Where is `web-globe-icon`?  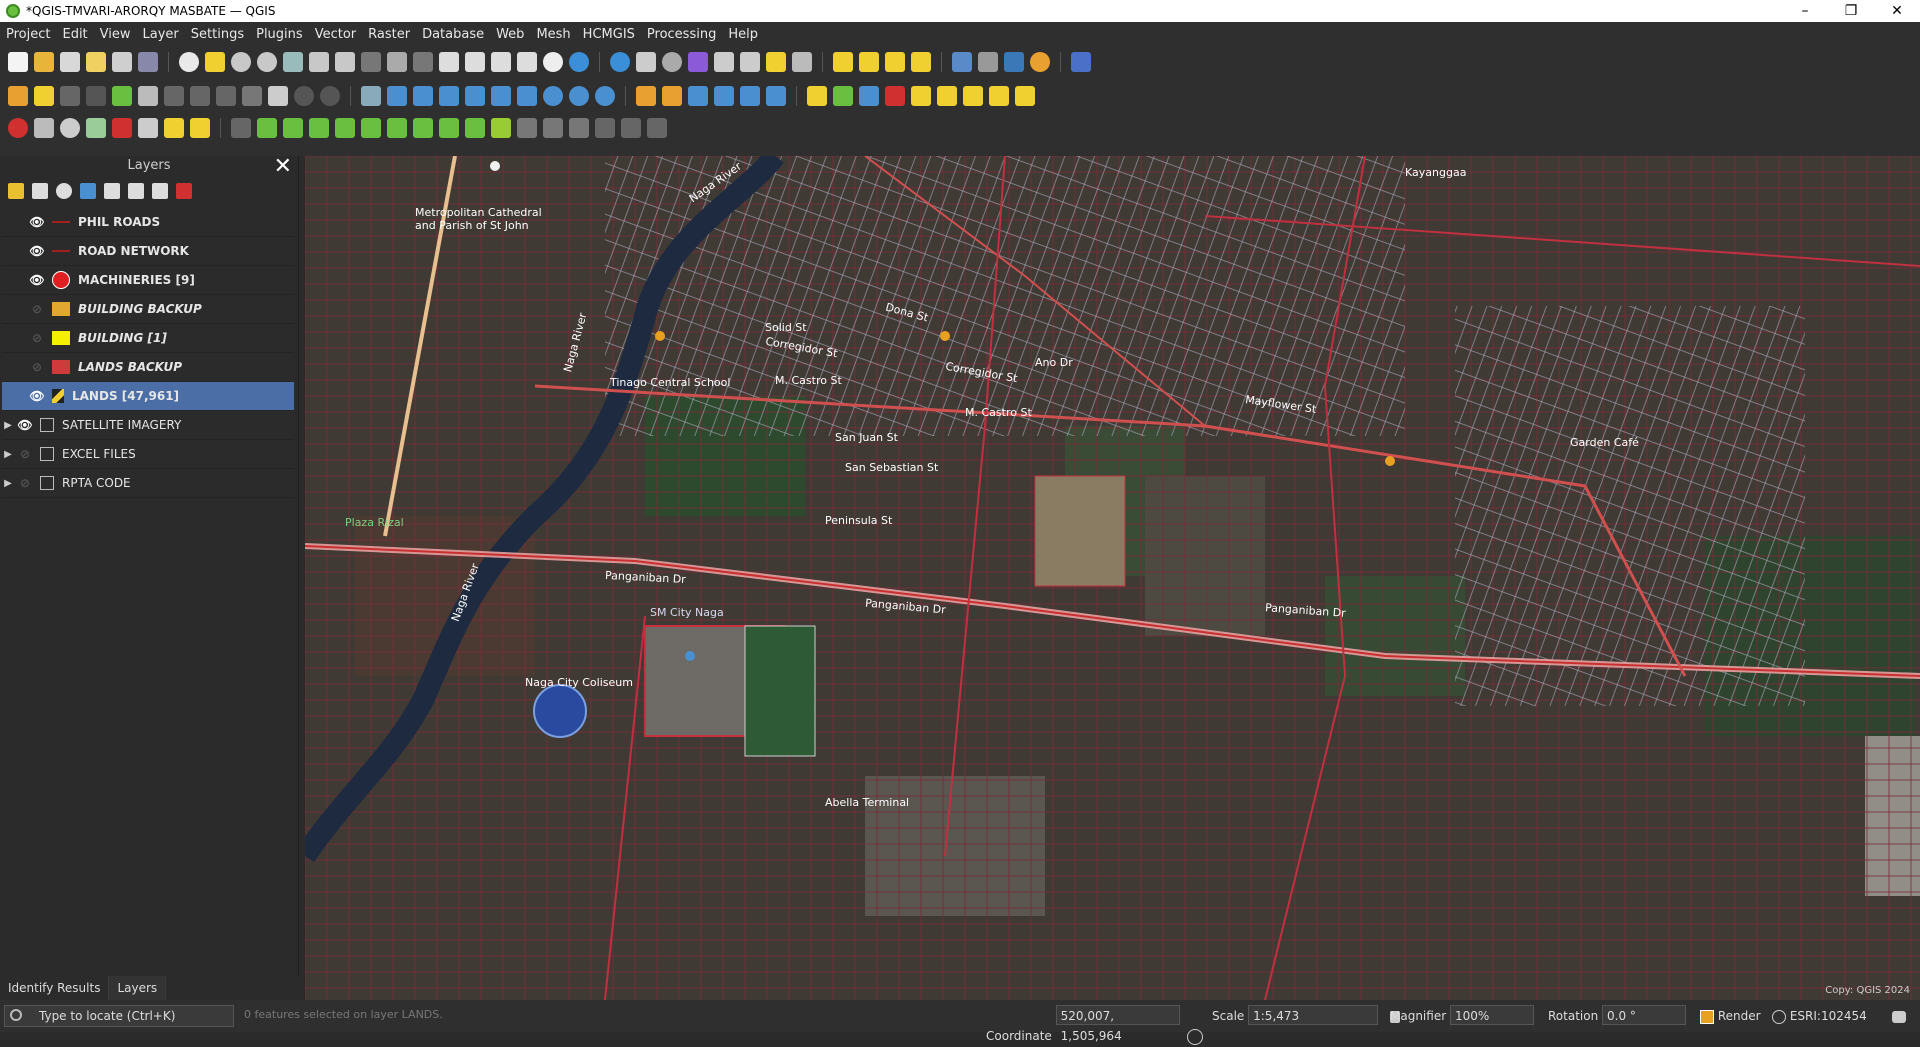
web-globe-icon is located at coordinates (553, 96).